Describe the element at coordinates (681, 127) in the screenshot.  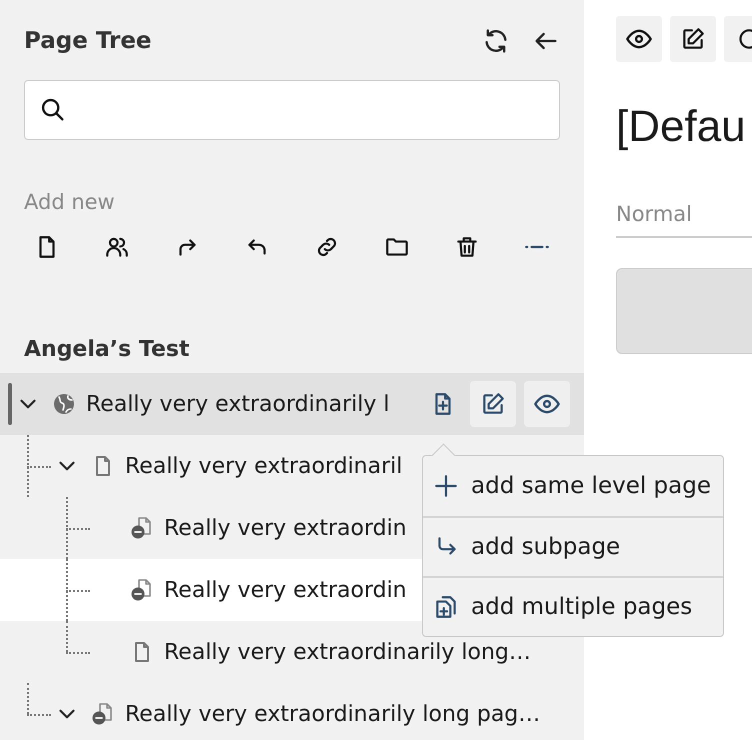
I see `page-title: [Defau` at that location.